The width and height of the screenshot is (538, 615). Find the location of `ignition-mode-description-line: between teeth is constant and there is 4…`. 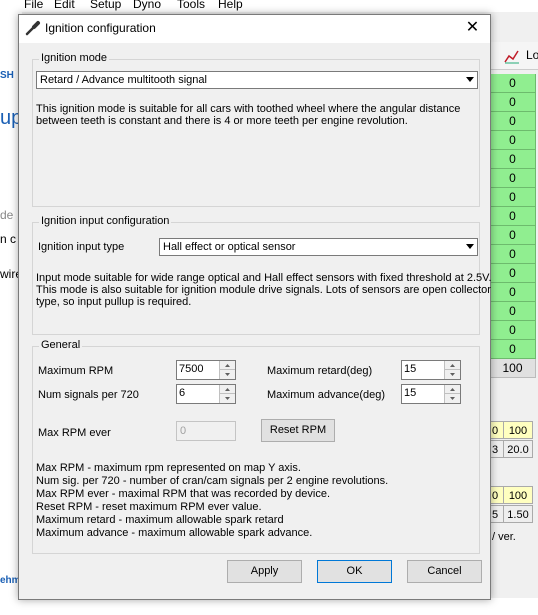

ignition-mode-description-line: between teeth is constant and there is 4… is located at coordinates (222, 121).